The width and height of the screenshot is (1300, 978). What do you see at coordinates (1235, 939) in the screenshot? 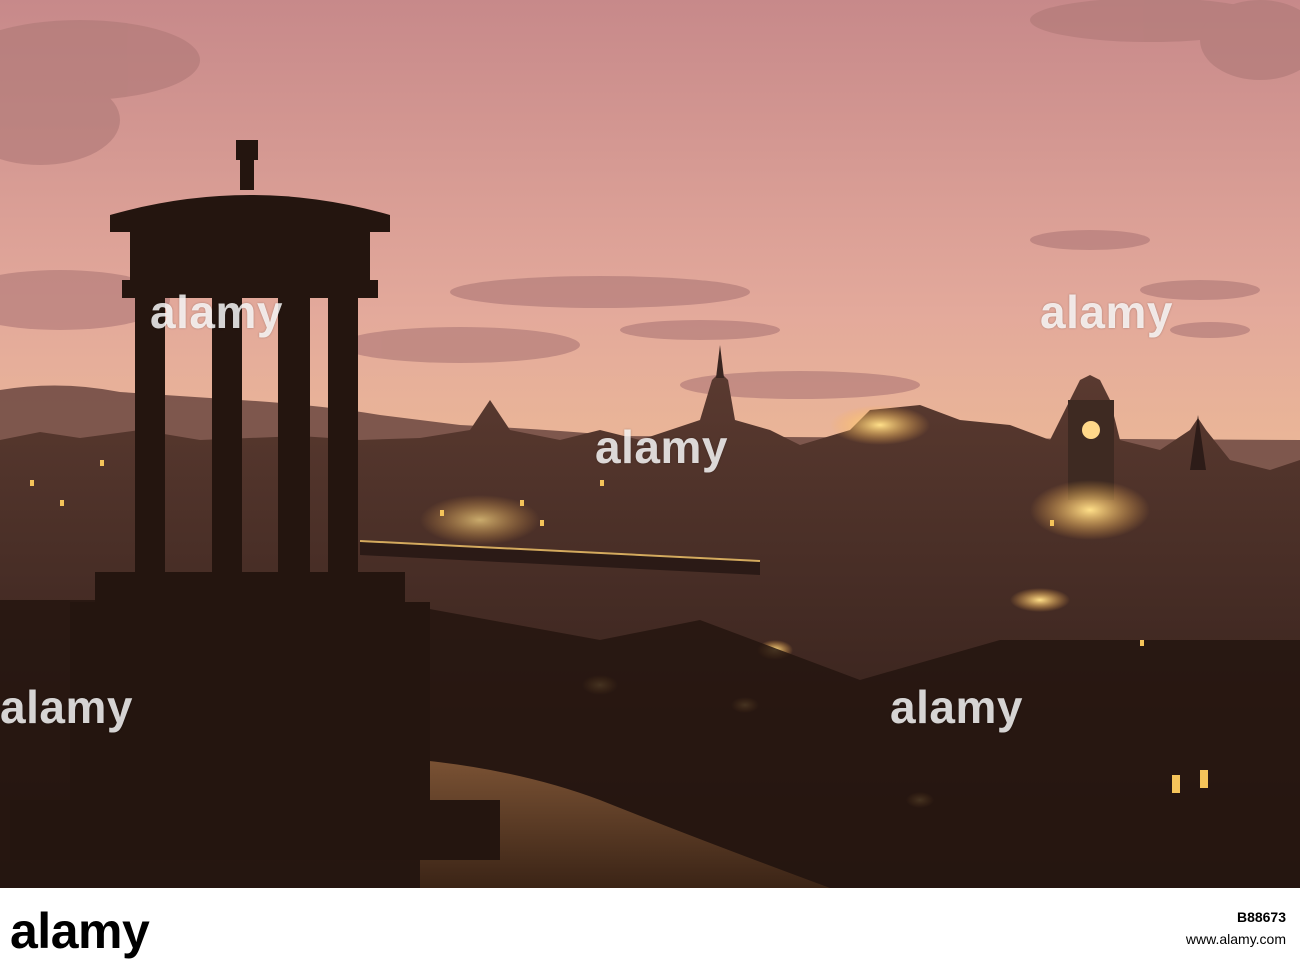
I see `site-domain: www.alamy.com` at bounding box center [1235, 939].